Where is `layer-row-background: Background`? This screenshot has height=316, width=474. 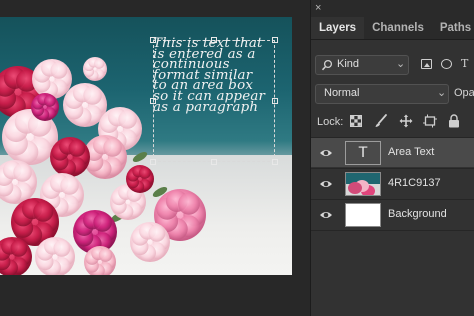 layer-row-background: Background is located at coordinates (392, 214).